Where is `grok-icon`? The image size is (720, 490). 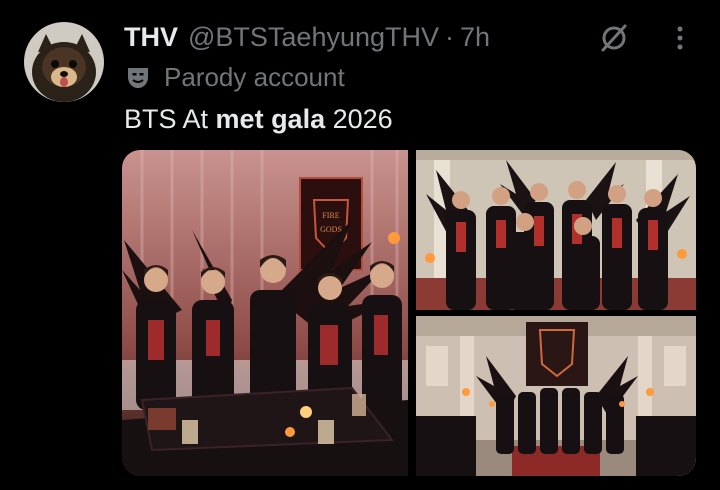
grok-icon is located at coordinates (614, 38).